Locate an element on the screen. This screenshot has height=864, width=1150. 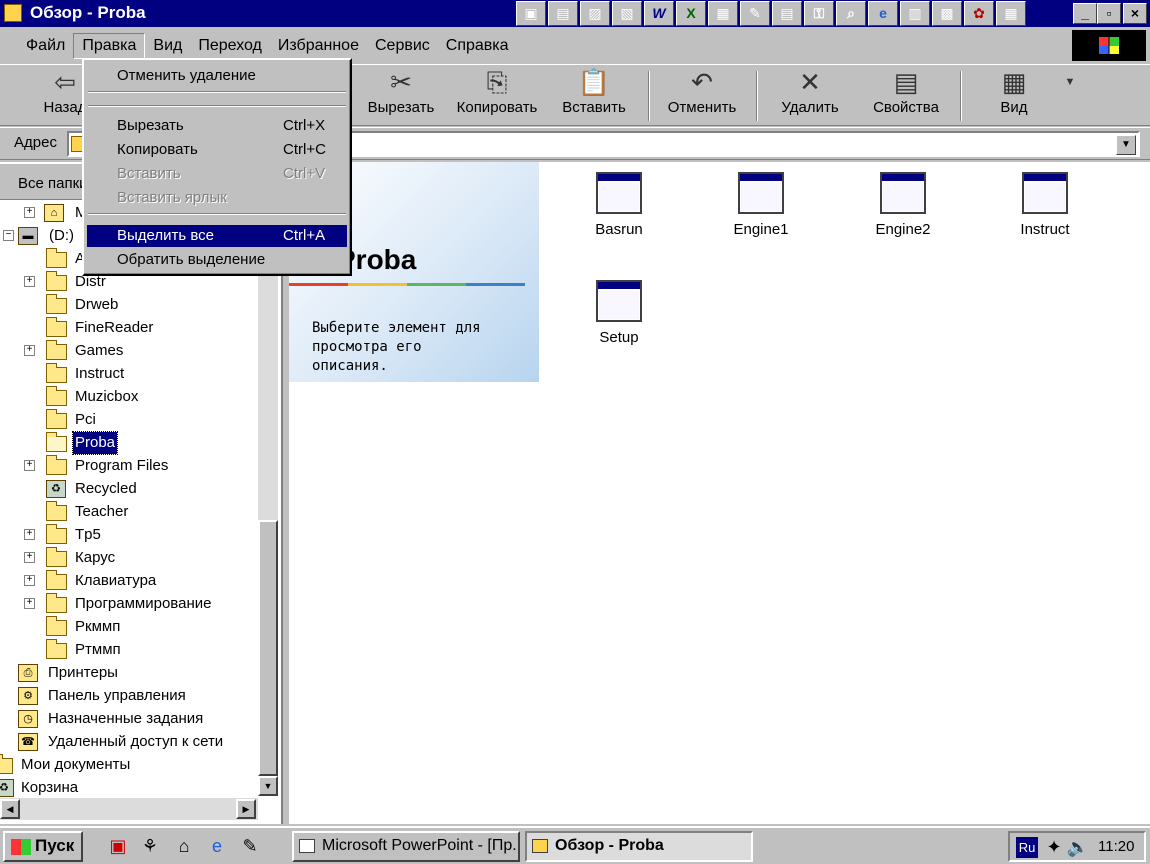
tree-item: ◷ Назначенные задания is located at coordinates (129, 719).